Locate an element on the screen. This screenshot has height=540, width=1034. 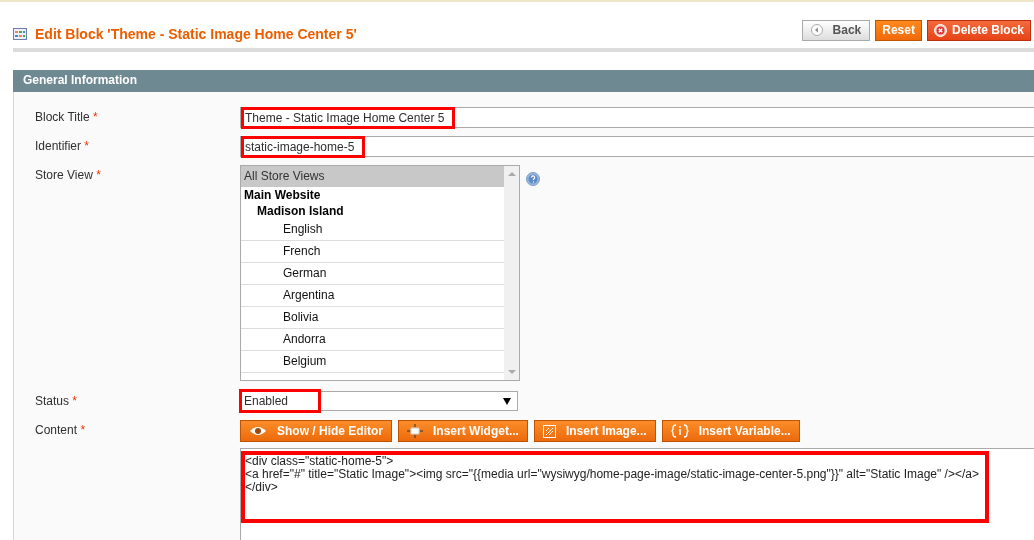
widget-icon is located at coordinates (415, 431).